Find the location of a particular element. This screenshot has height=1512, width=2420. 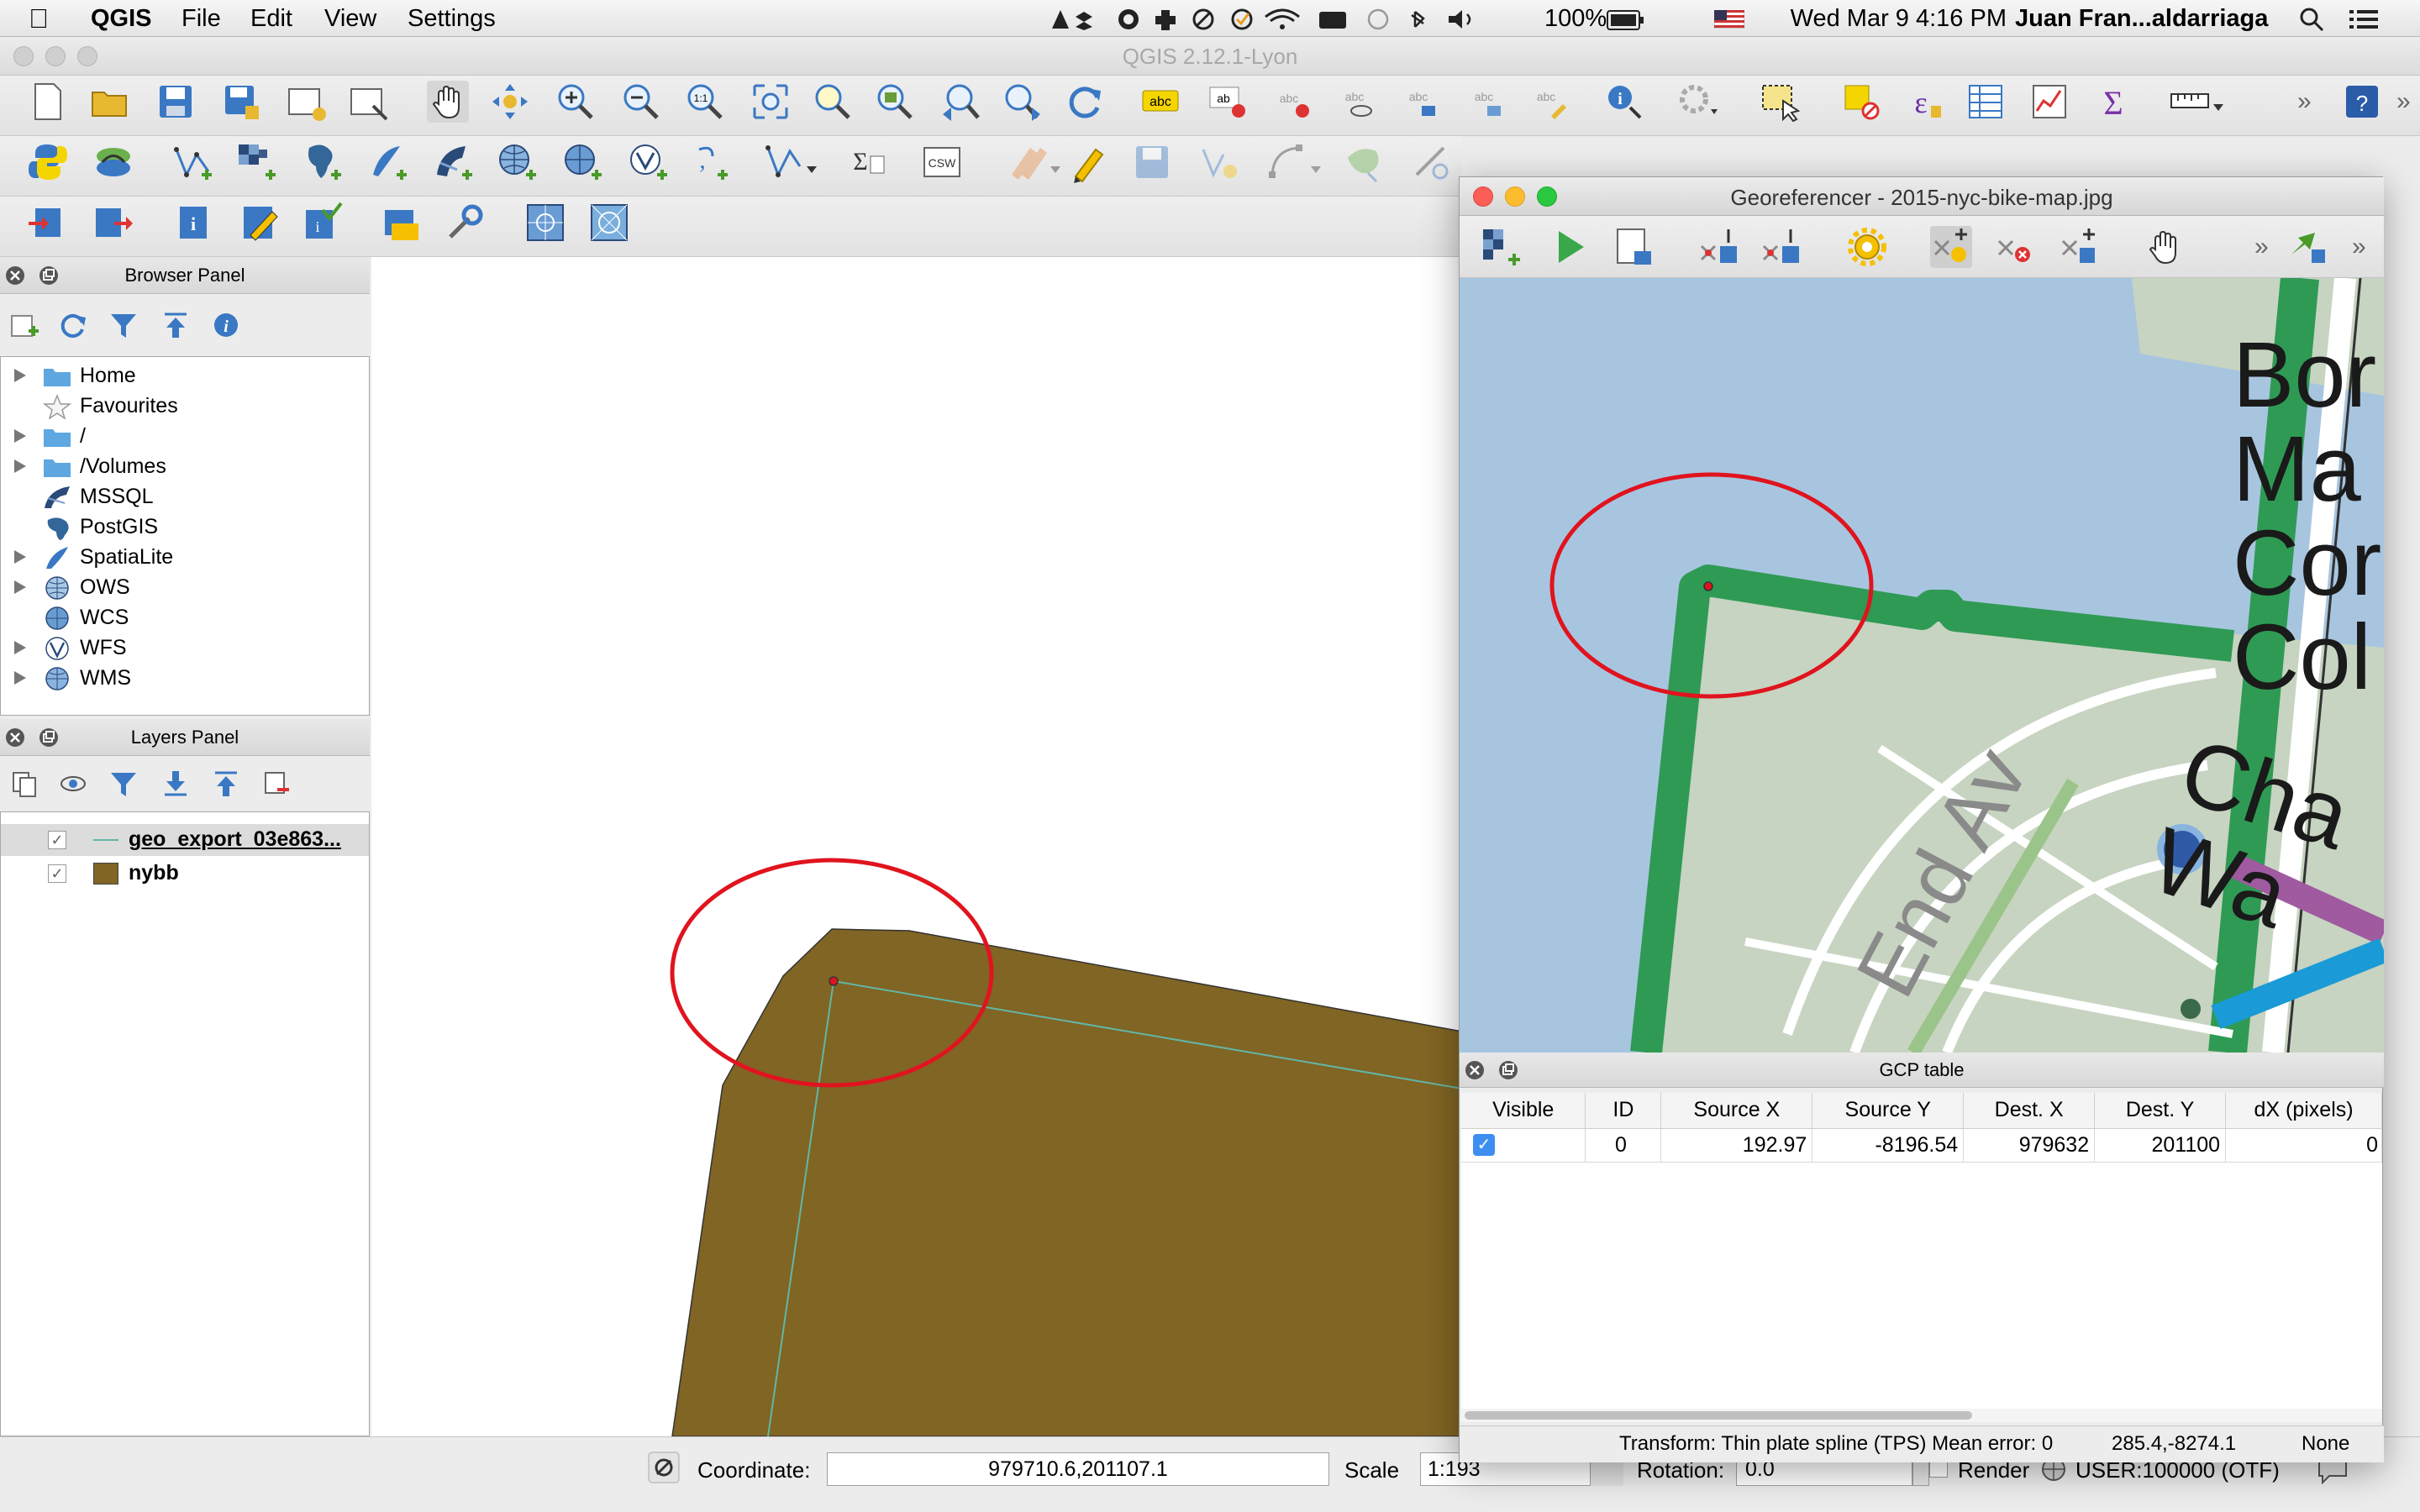

browser-item-spatialite: SpatiaLite is located at coordinates (185, 557).